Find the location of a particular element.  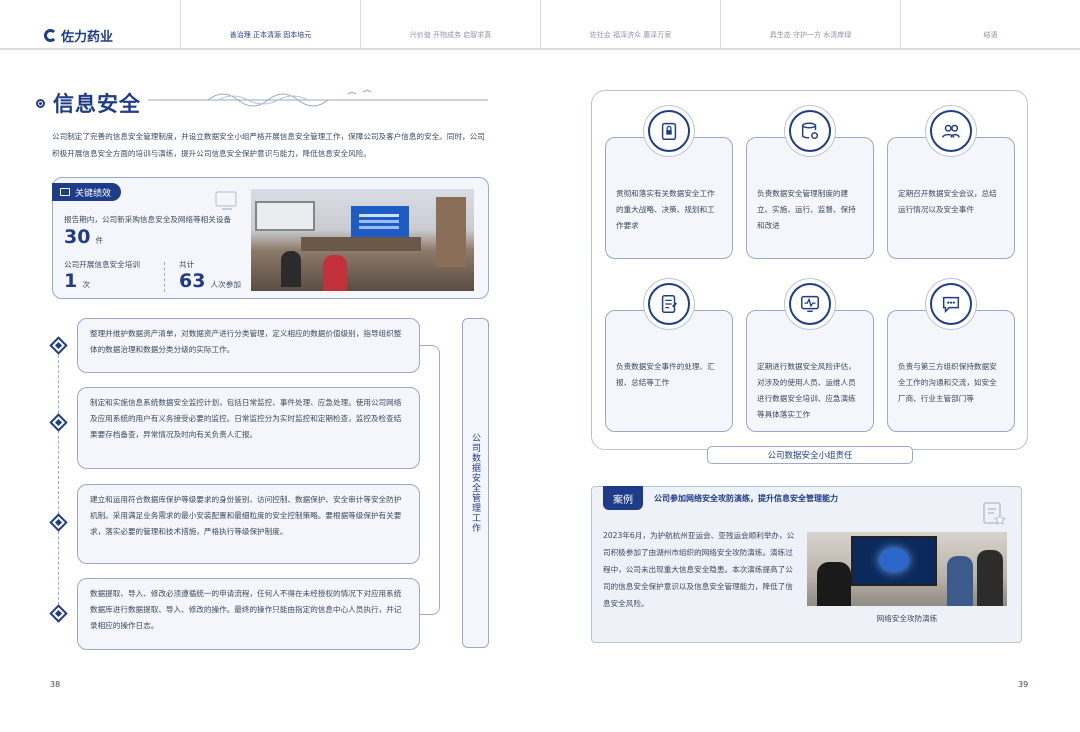

kpi-unit: 人次参加 is located at coordinates (225, 284).